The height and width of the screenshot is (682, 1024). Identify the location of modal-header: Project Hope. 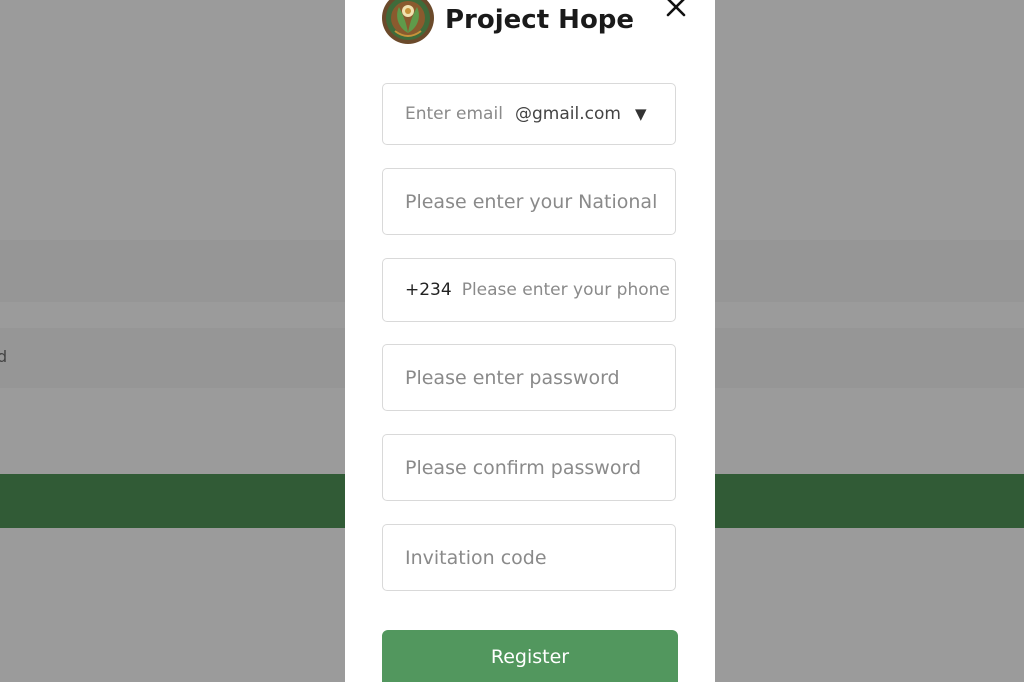
(507, 23).